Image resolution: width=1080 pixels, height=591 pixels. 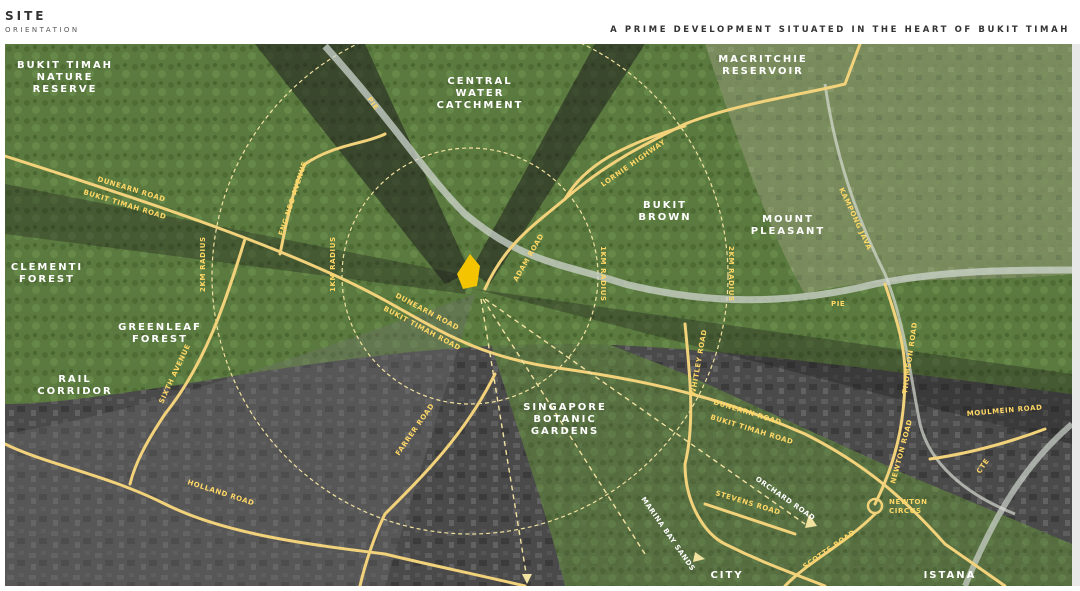 I want to click on svg-text: CORRIDOR, so click(x=74, y=391).